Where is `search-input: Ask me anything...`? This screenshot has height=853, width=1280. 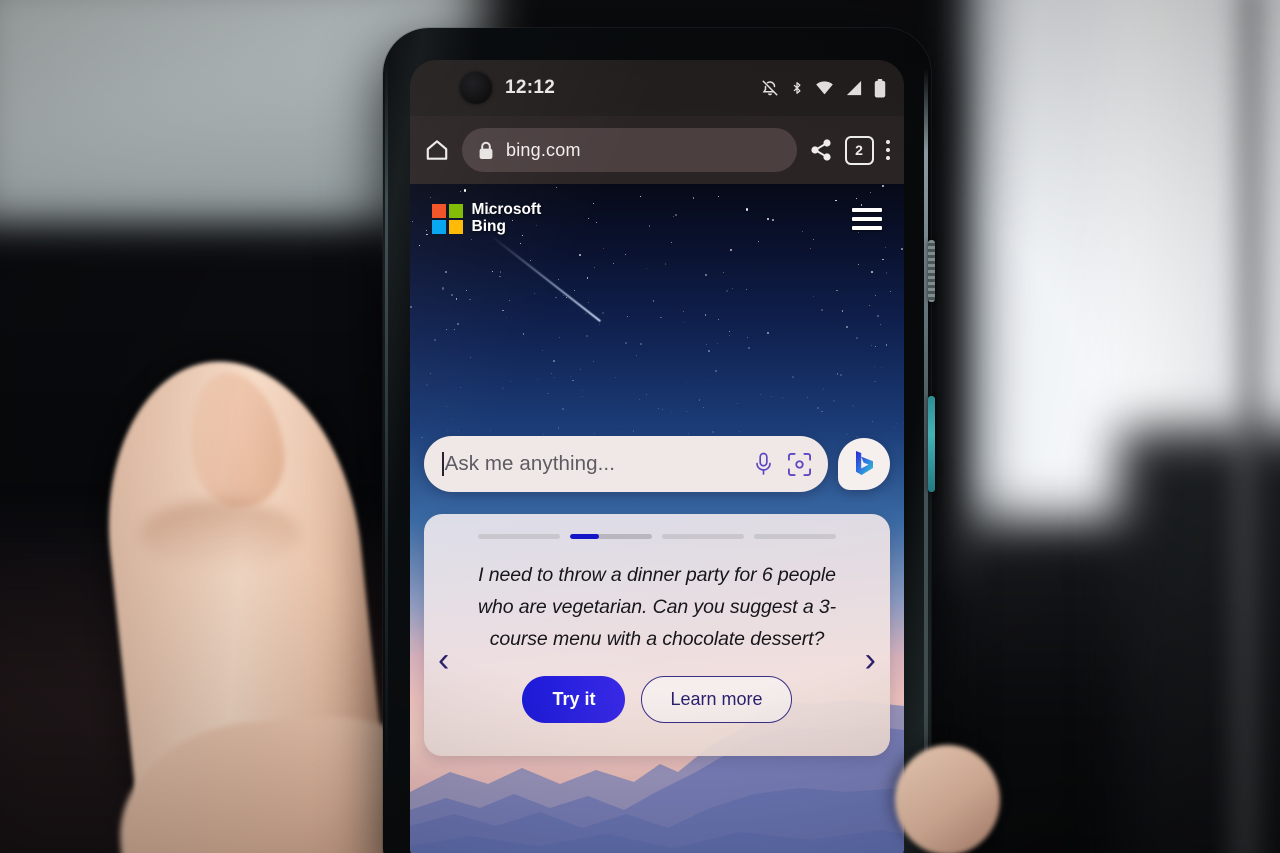
search-input: Ask me anything... is located at coordinates (626, 464).